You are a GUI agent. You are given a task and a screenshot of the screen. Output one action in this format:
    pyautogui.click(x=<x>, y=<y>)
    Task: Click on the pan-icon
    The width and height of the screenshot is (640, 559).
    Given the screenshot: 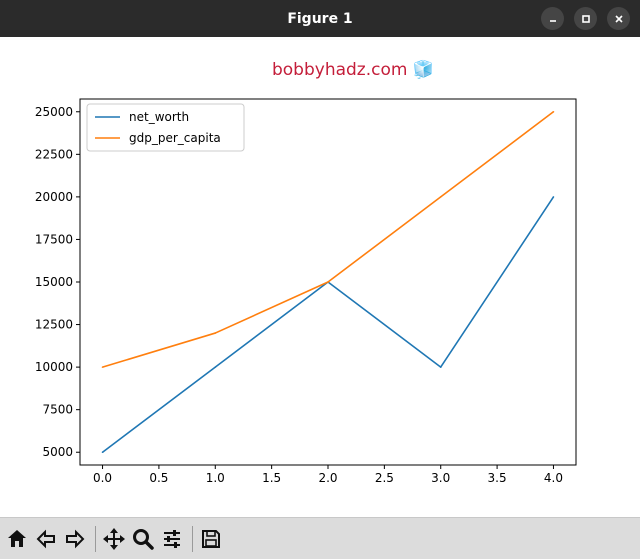 What is the action you would take?
    pyautogui.click(x=114, y=539)
    